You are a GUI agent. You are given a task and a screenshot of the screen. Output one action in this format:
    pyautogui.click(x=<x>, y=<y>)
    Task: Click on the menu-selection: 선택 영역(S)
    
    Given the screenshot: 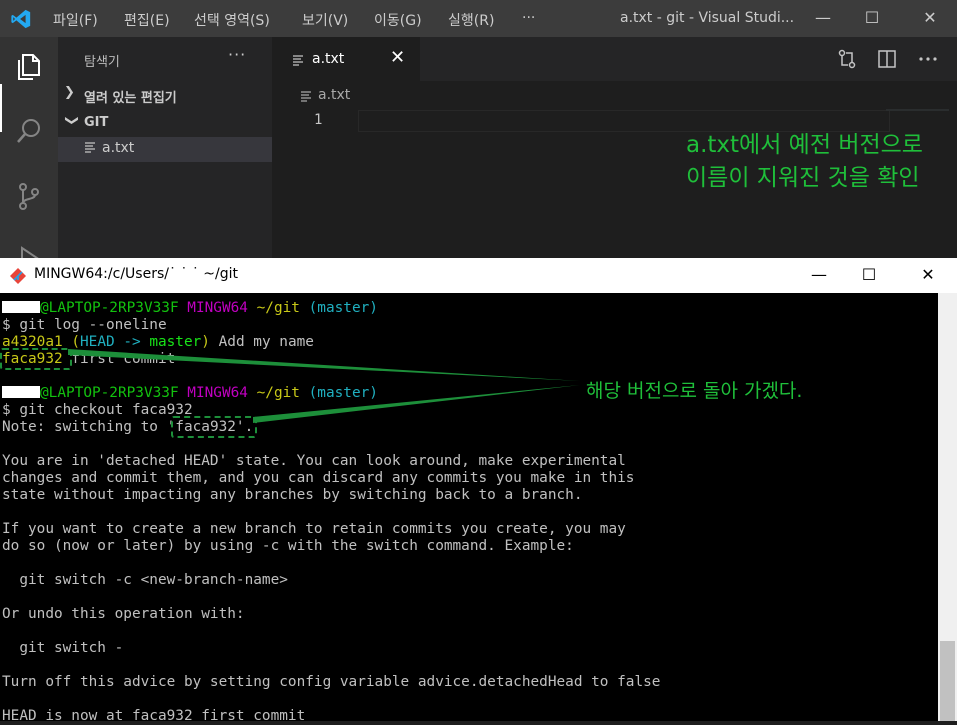 What is the action you would take?
    pyautogui.click(x=232, y=20)
    